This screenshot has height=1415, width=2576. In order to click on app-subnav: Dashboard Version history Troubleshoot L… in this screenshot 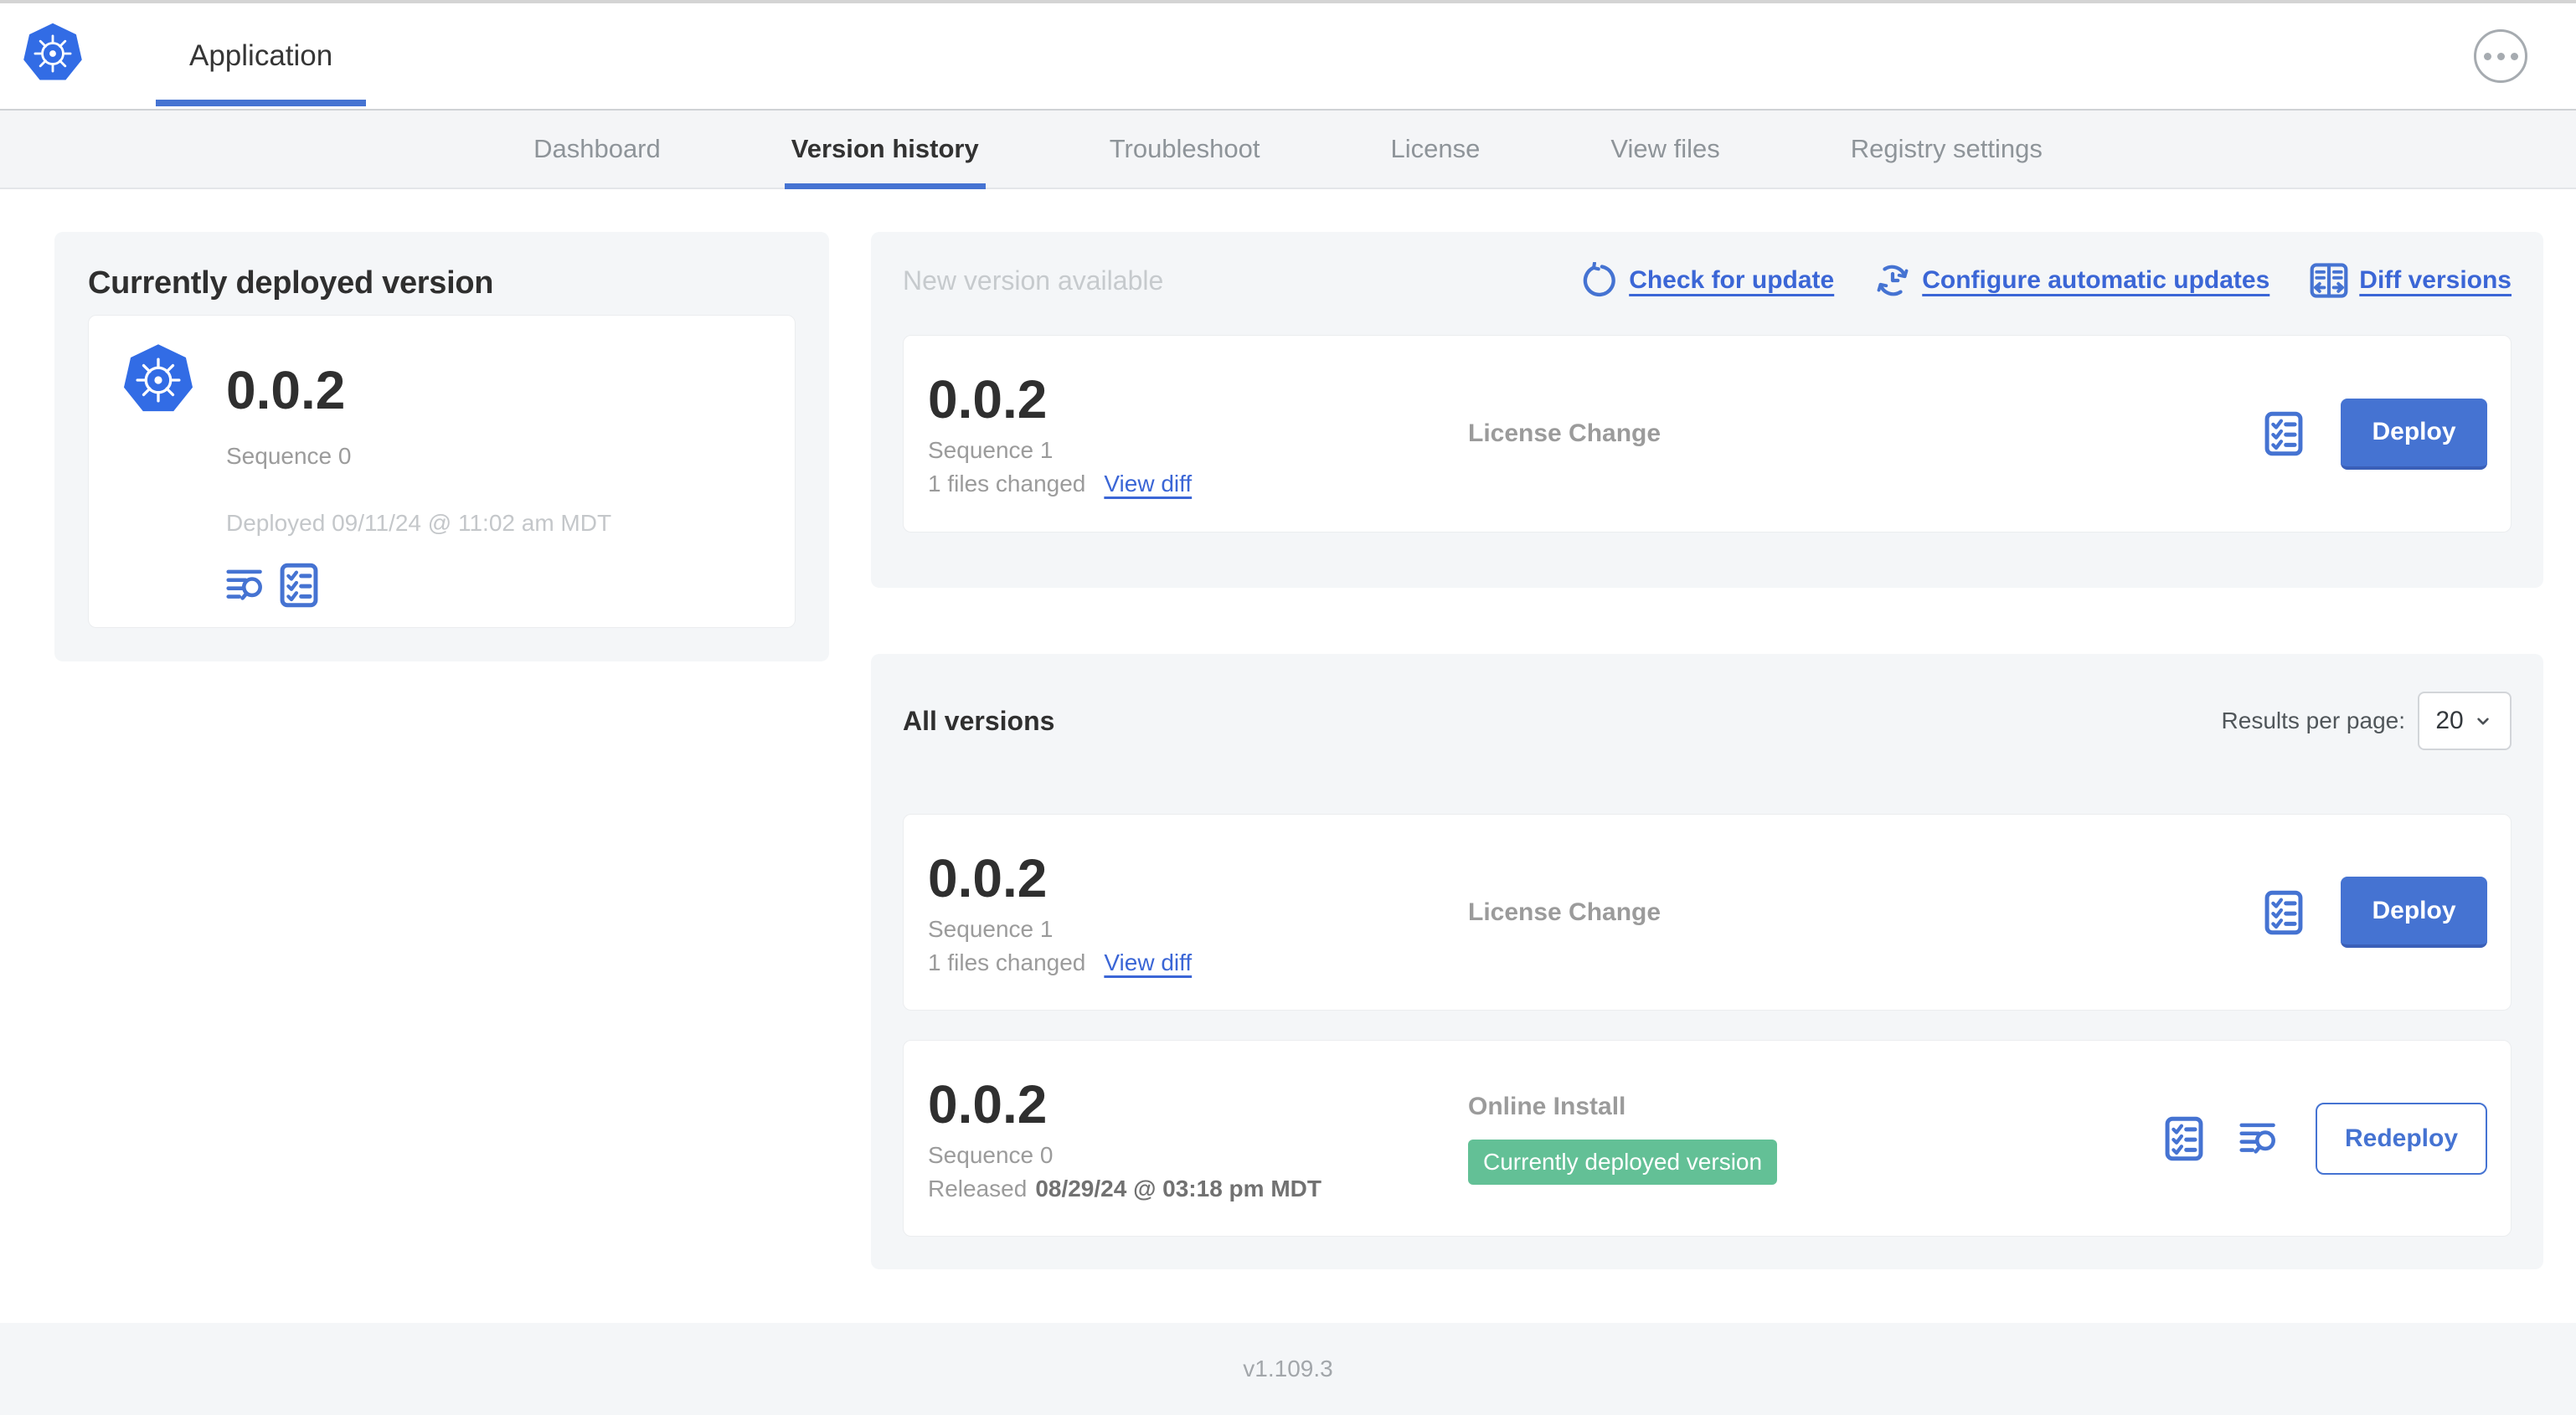, I will do `click(1288, 149)`.